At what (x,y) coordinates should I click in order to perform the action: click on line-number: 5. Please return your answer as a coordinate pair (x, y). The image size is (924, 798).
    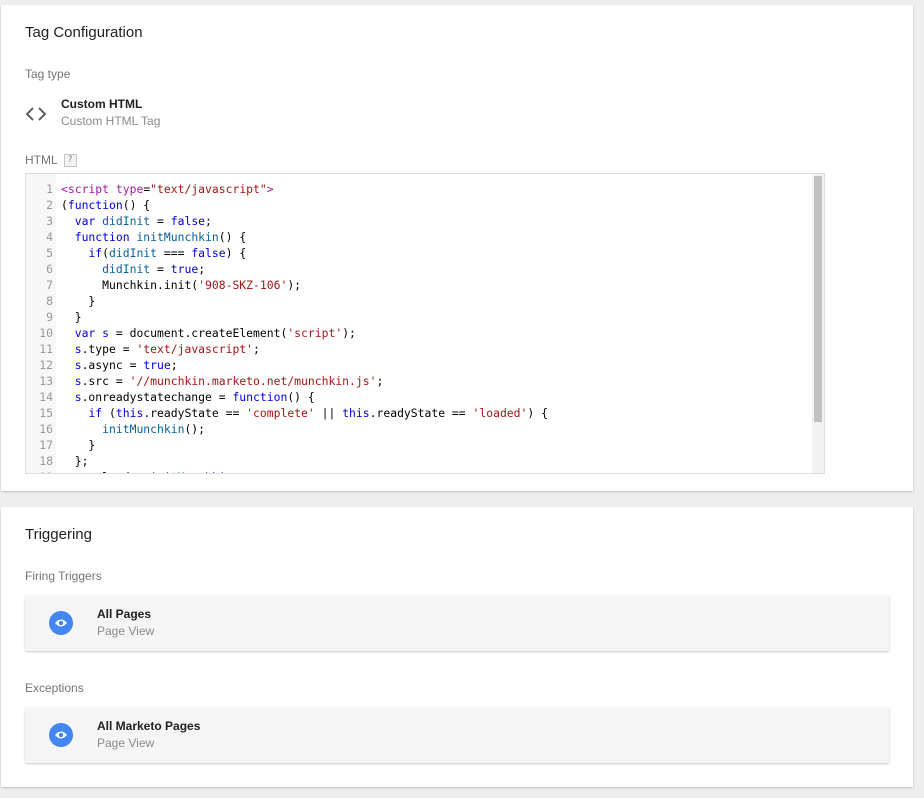
    Looking at the image, I should click on (49, 253).